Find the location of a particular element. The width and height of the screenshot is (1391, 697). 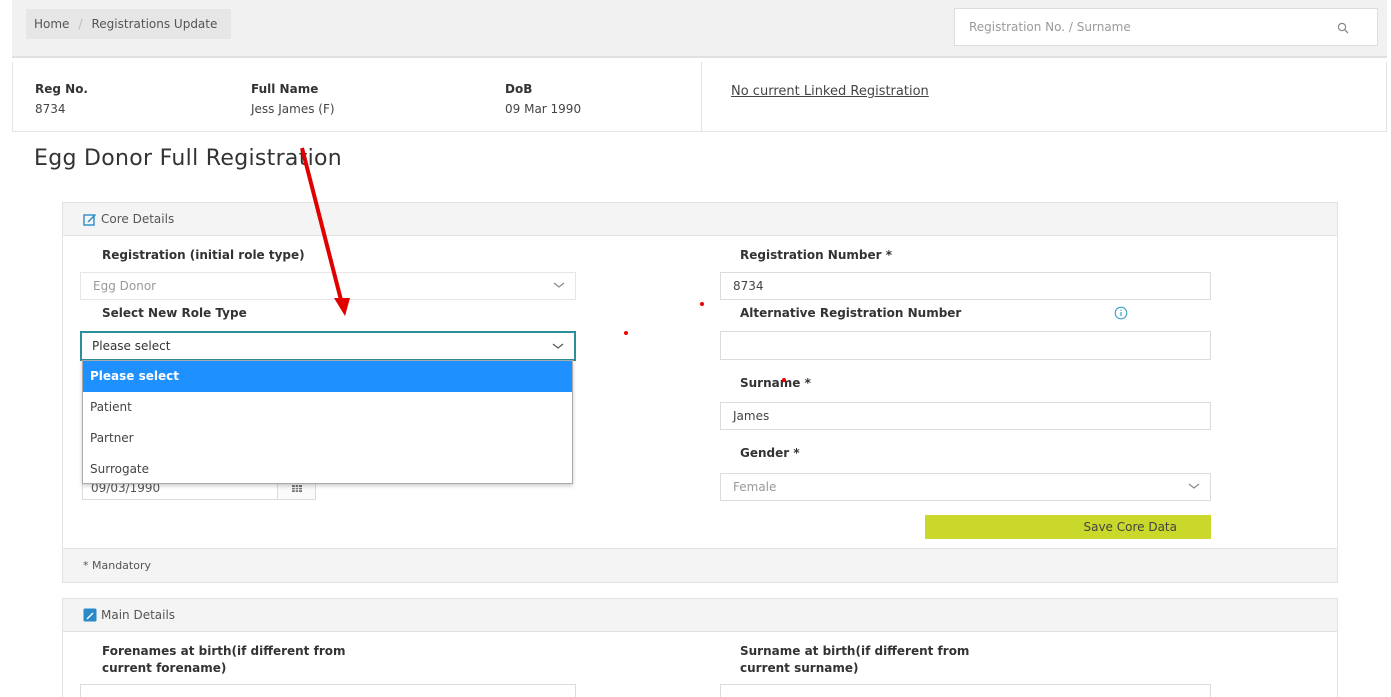

dob-group: DoB 09 Mar 1990 is located at coordinates (543, 99).